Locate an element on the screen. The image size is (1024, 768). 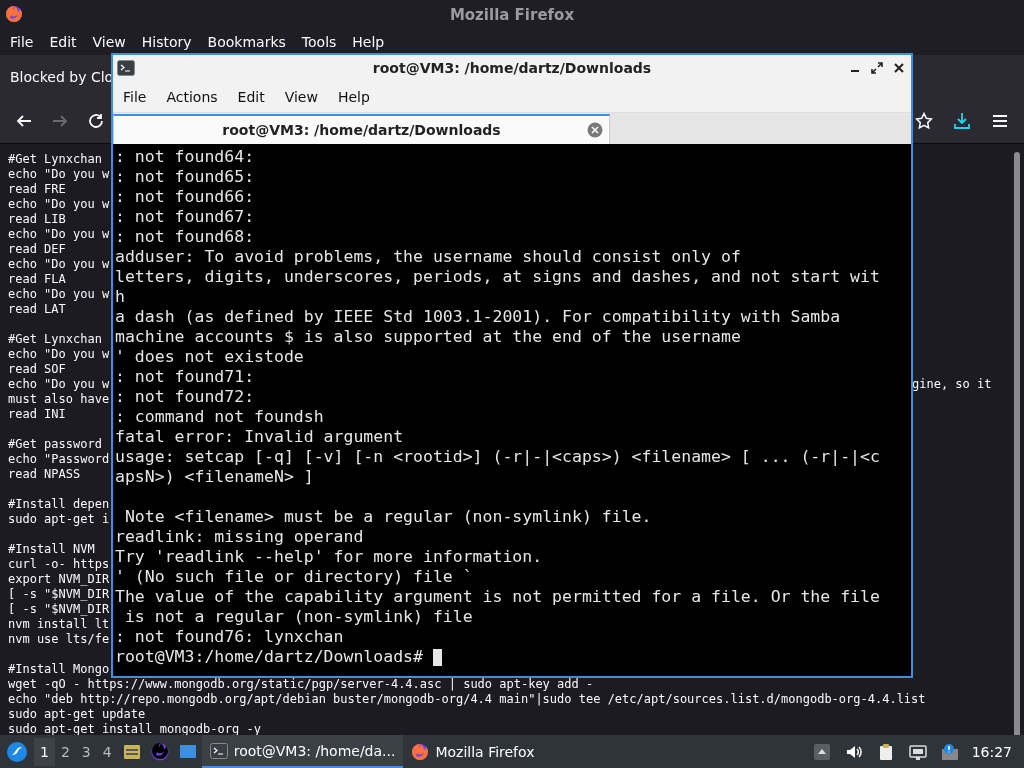
taskbar-button: Mozilla Firefox is located at coordinates (473, 751).